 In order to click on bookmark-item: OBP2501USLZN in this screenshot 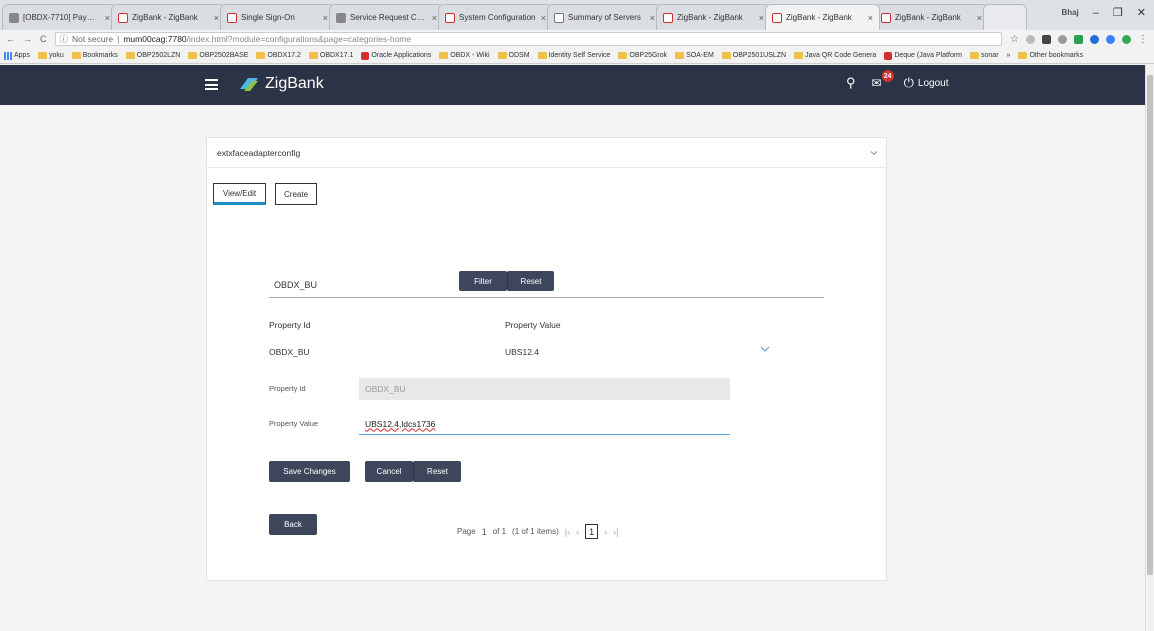, I will do `click(753, 55)`.